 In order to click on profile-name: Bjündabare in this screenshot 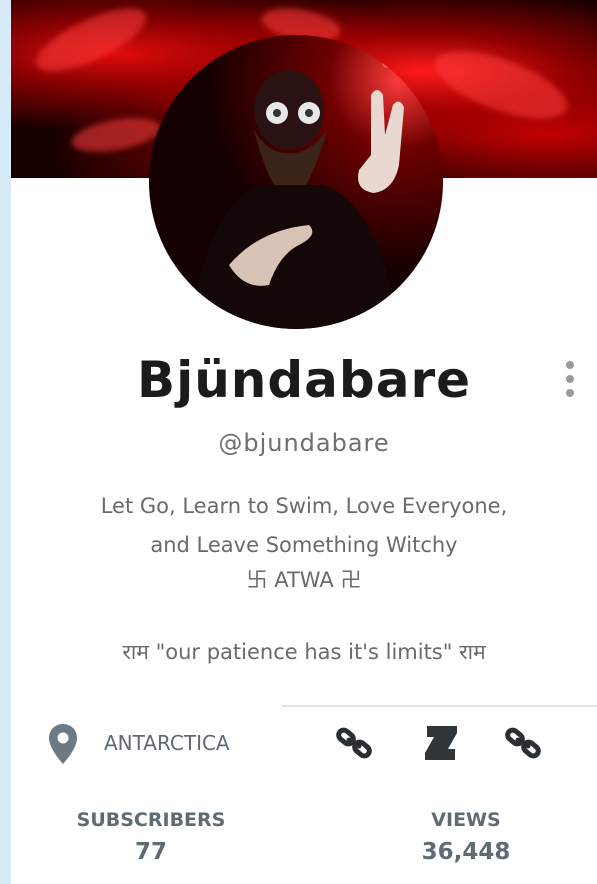, I will do `click(304, 380)`.